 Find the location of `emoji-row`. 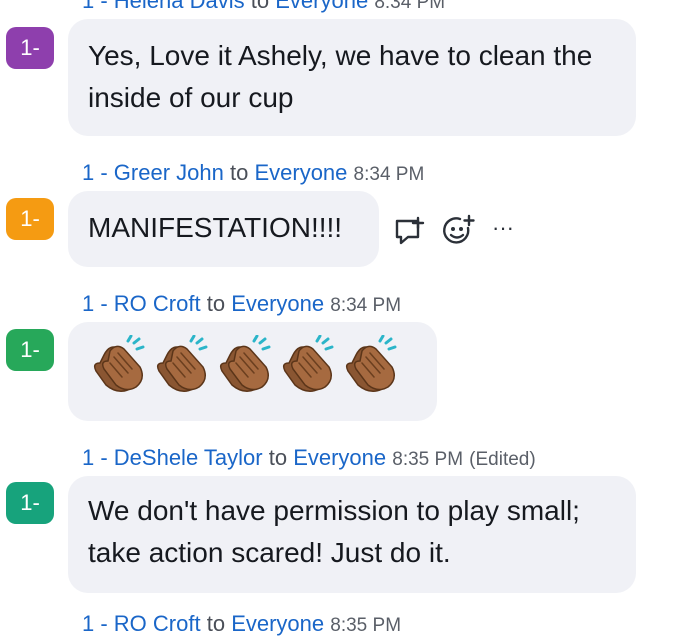

emoji-row is located at coordinates (263, 364).